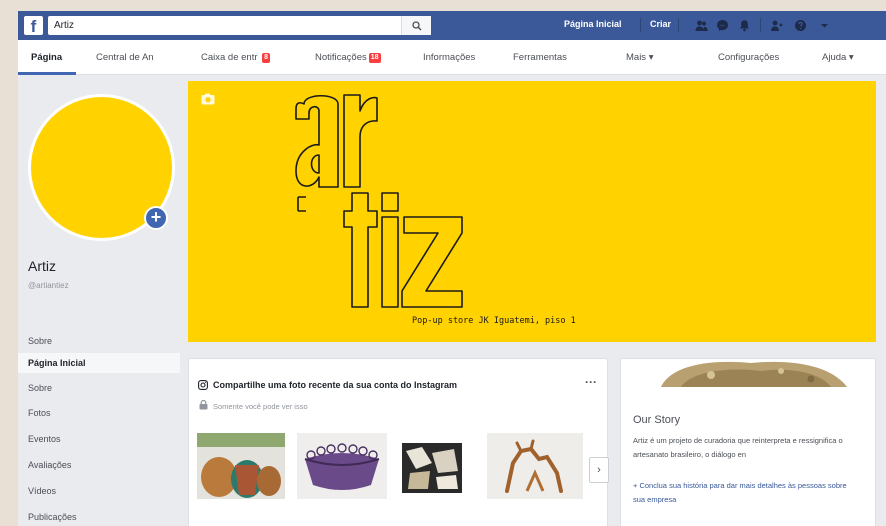  I want to click on artiz-logo, so click(379, 201).